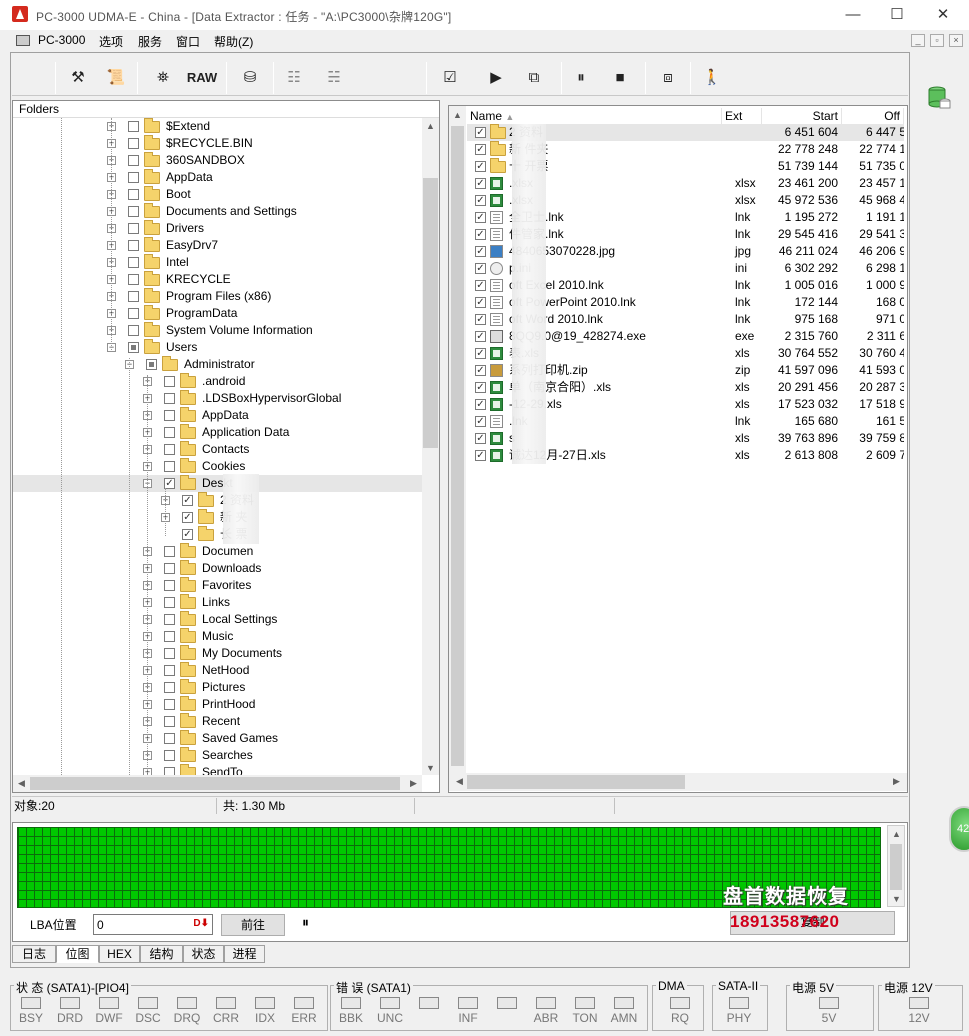  I want to click on floating-badge: 42, so click(959, 829).